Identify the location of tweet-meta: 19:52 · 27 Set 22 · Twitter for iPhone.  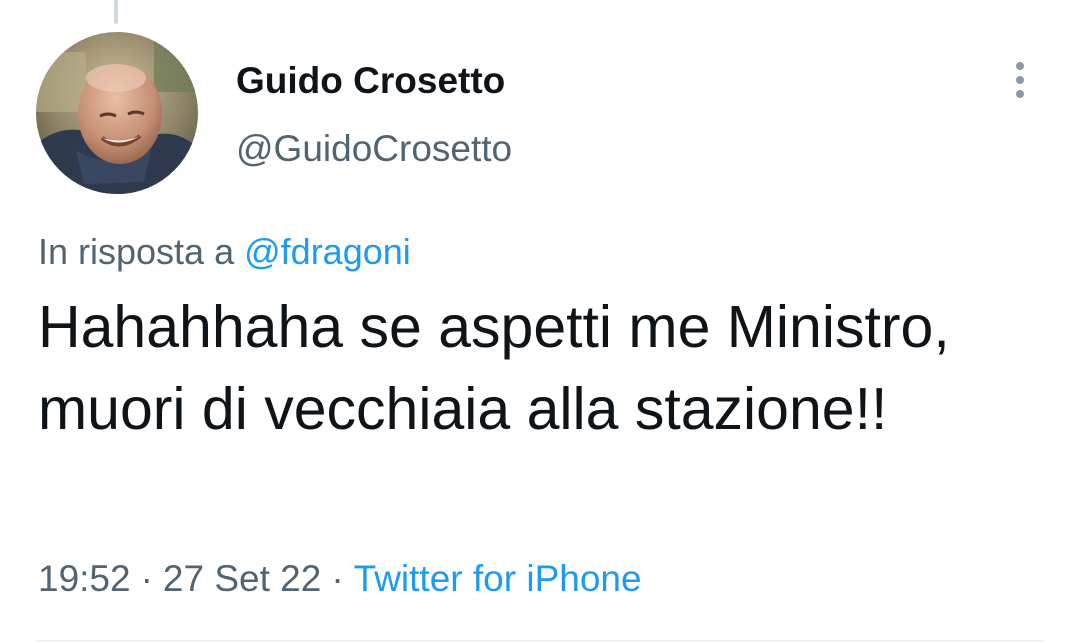
(340, 579).